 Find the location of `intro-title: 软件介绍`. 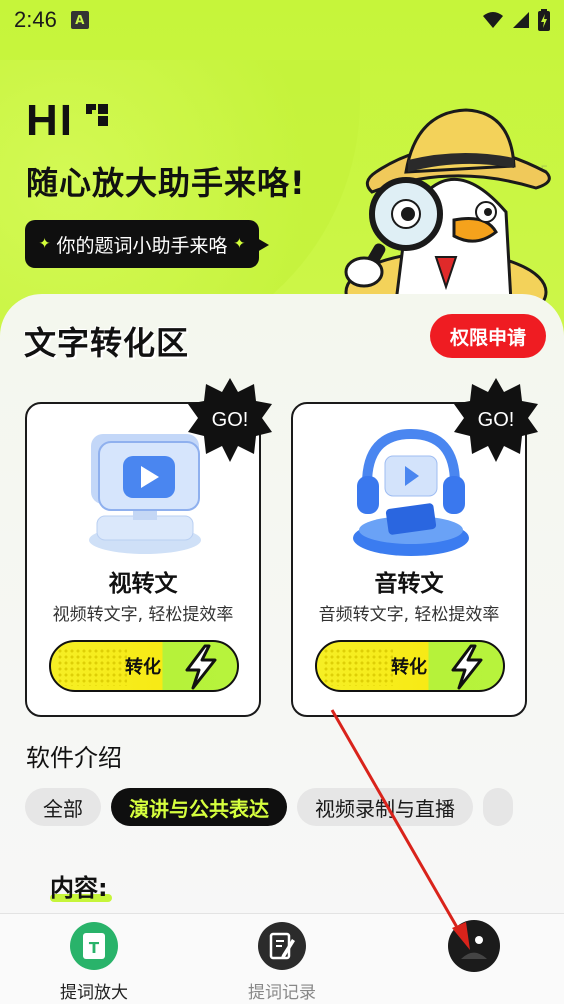

intro-title: 软件介绍 is located at coordinates (74, 758).